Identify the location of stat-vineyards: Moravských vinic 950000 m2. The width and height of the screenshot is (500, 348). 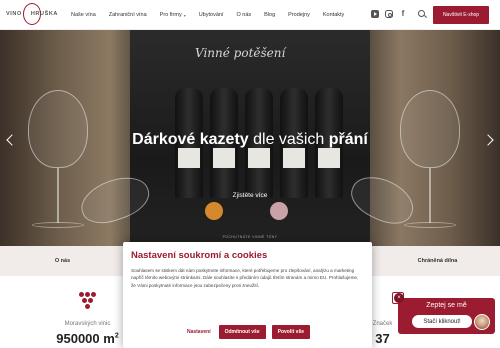
(87, 333).